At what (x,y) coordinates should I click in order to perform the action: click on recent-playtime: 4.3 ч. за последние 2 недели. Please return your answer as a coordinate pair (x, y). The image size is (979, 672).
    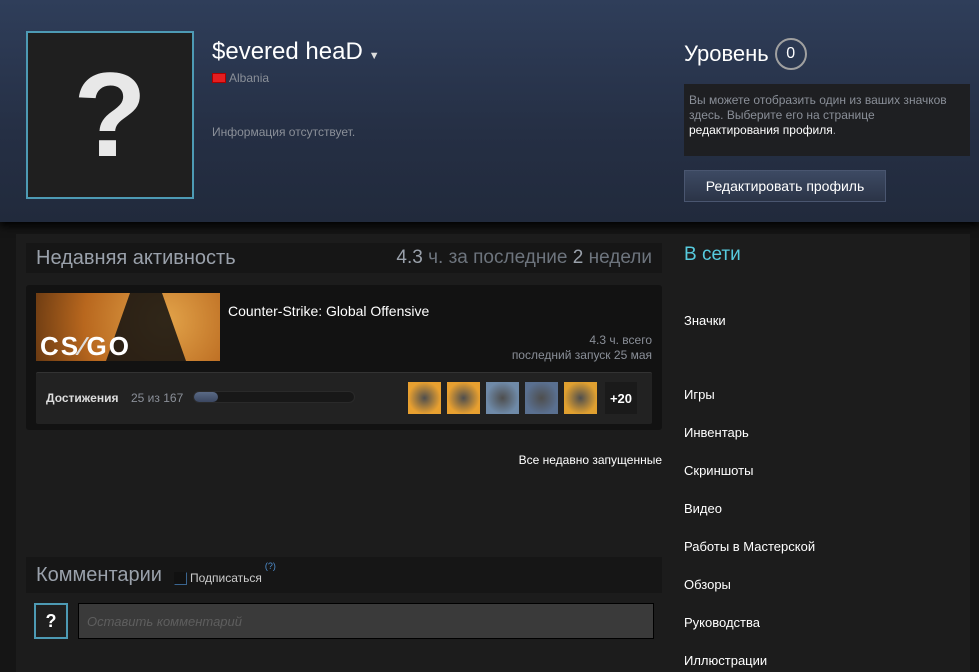
    Looking at the image, I should click on (524, 258).